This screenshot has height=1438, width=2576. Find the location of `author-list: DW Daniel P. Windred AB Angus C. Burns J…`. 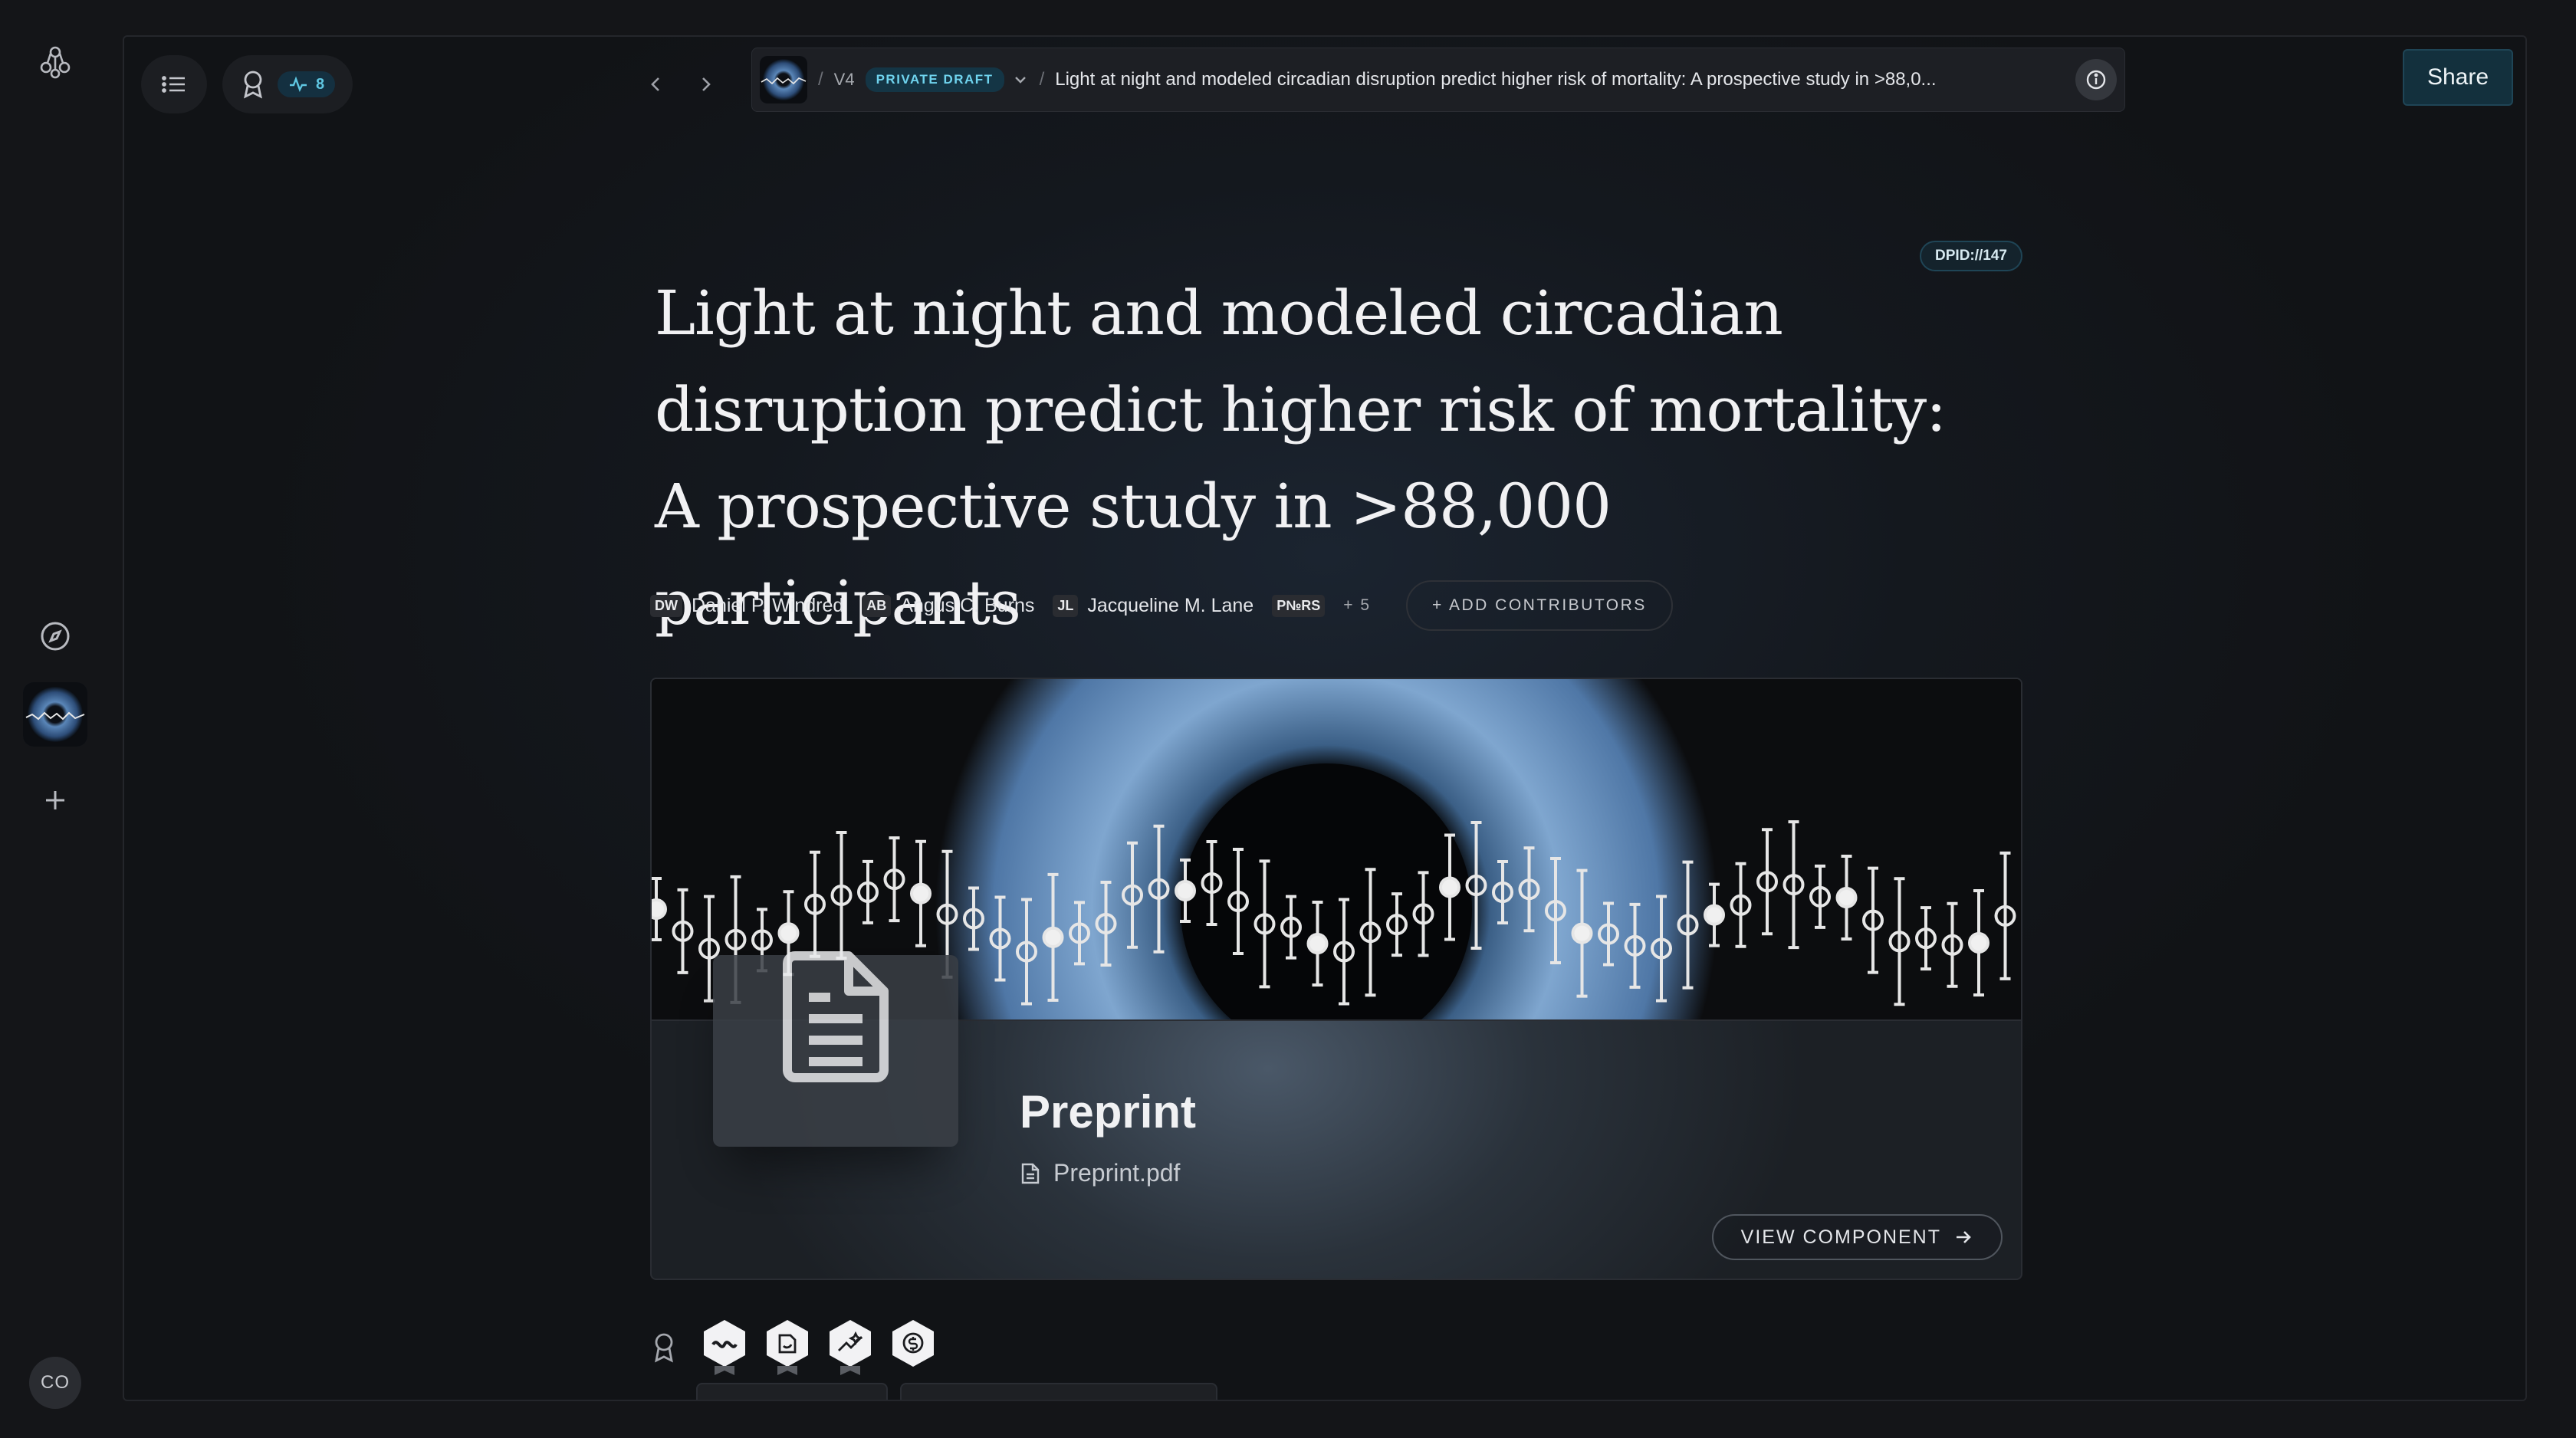

author-list: DW Daniel P. Windred AB Angus C. Burns J… is located at coordinates (1161, 605).